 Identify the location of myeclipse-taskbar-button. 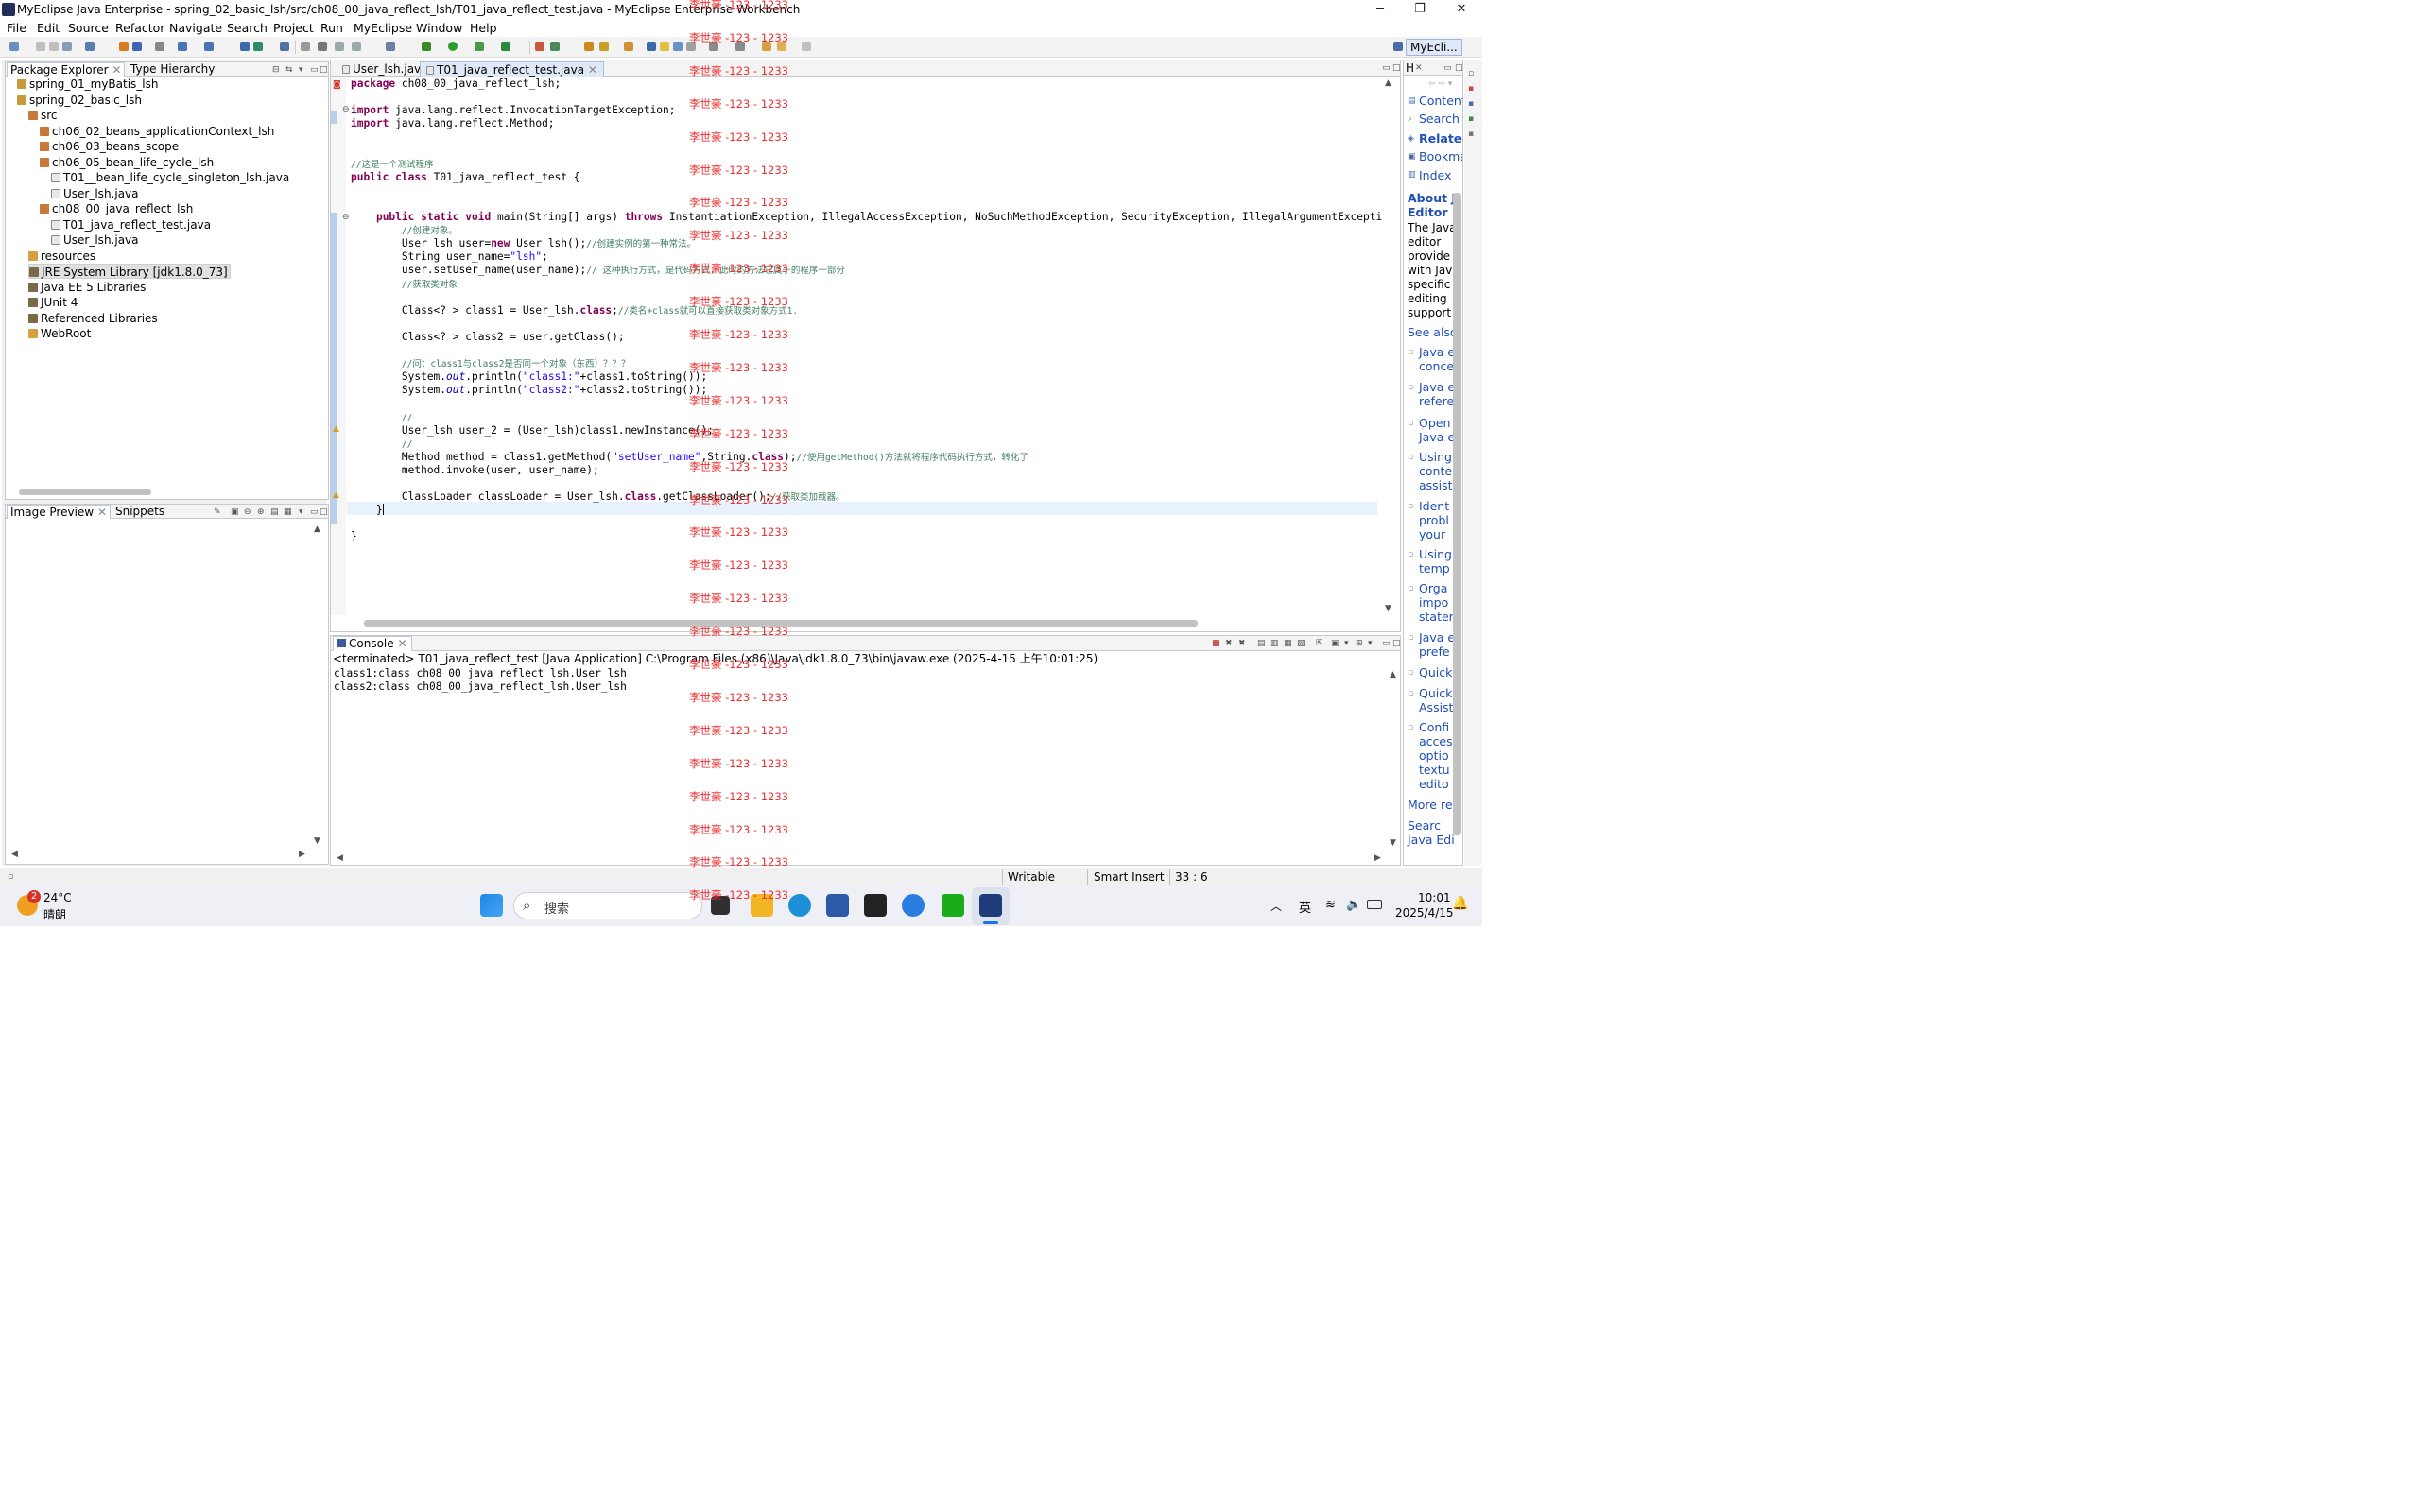
(991, 906).